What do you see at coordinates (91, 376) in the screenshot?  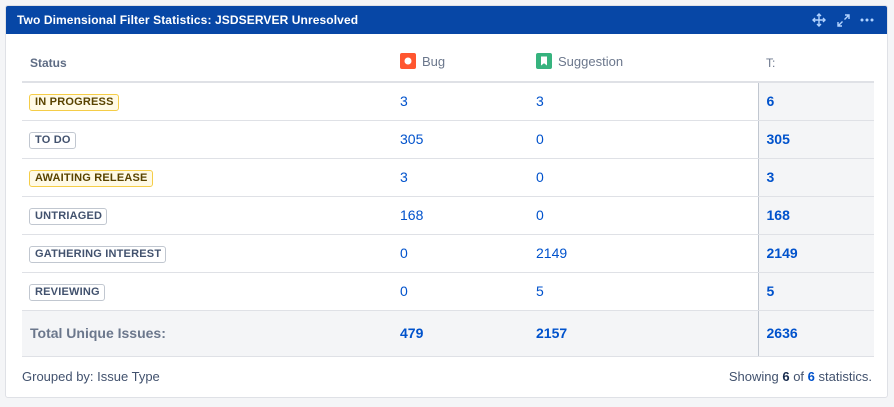 I see `grouped-by-text: Grouped by: Issue Type` at bounding box center [91, 376].